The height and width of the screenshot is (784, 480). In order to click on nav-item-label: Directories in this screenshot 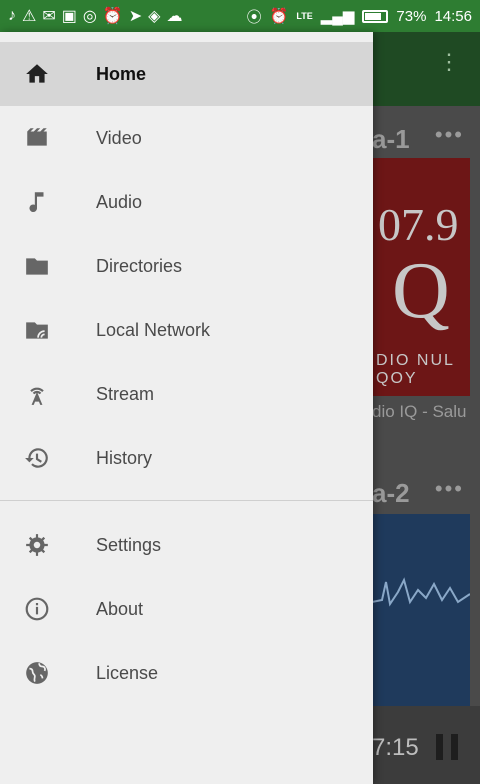, I will do `click(139, 265)`.